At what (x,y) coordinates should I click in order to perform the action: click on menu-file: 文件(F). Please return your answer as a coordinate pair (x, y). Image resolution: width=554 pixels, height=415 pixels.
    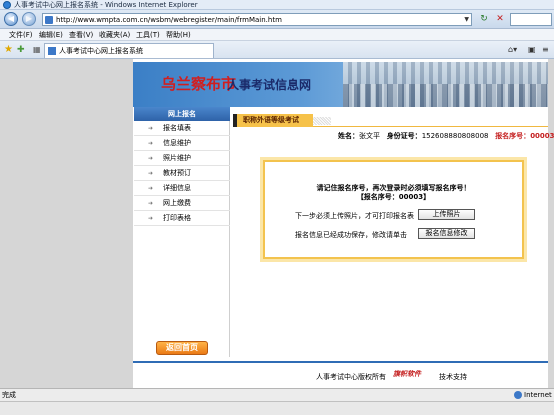
    Looking at the image, I should click on (21, 35).